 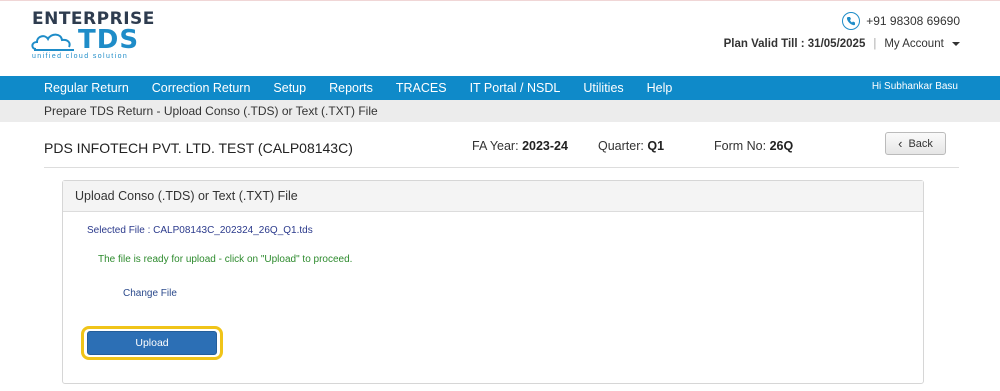 What do you see at coordinates (913, 21) in the screenshot?
I see `phone-number: +91 98308 69690` at bounding box center [913, 21].